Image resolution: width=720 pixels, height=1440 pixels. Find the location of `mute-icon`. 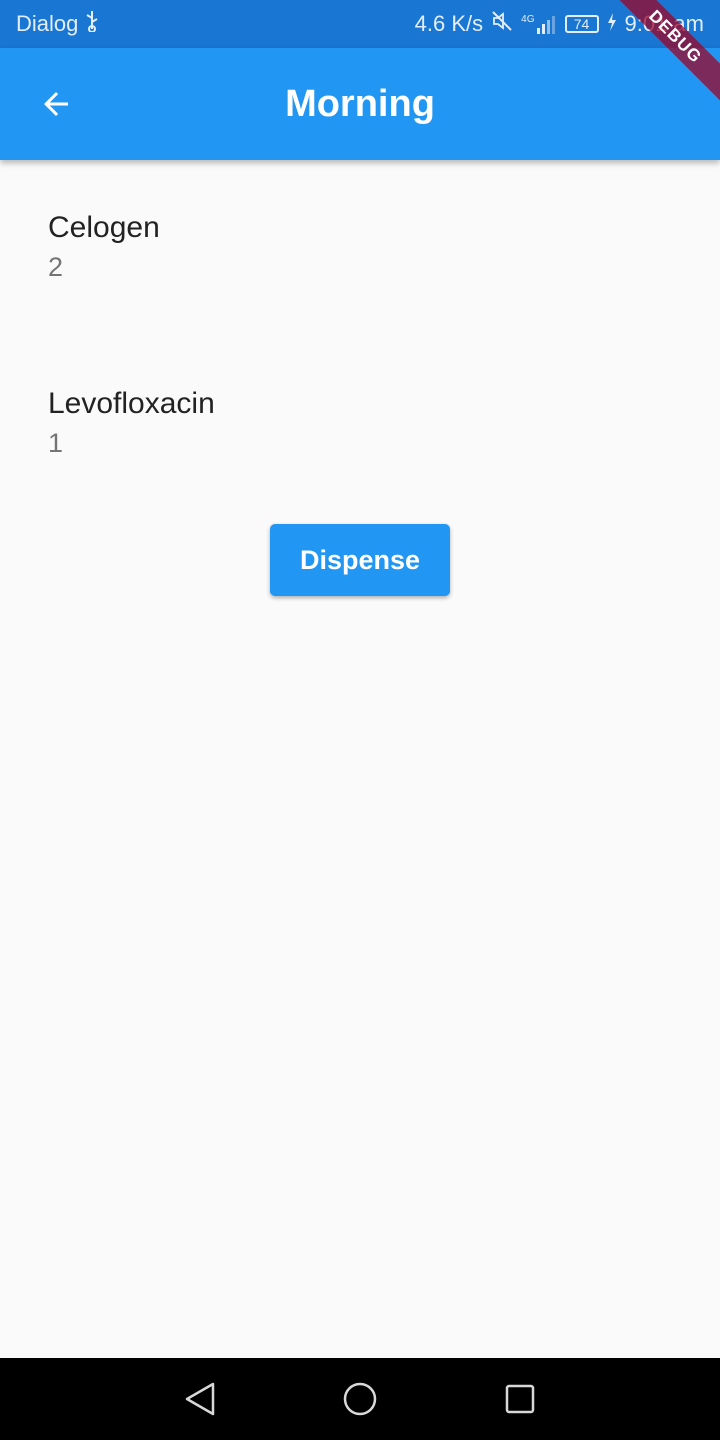

mute-icon is located at coordinates (502, 24).